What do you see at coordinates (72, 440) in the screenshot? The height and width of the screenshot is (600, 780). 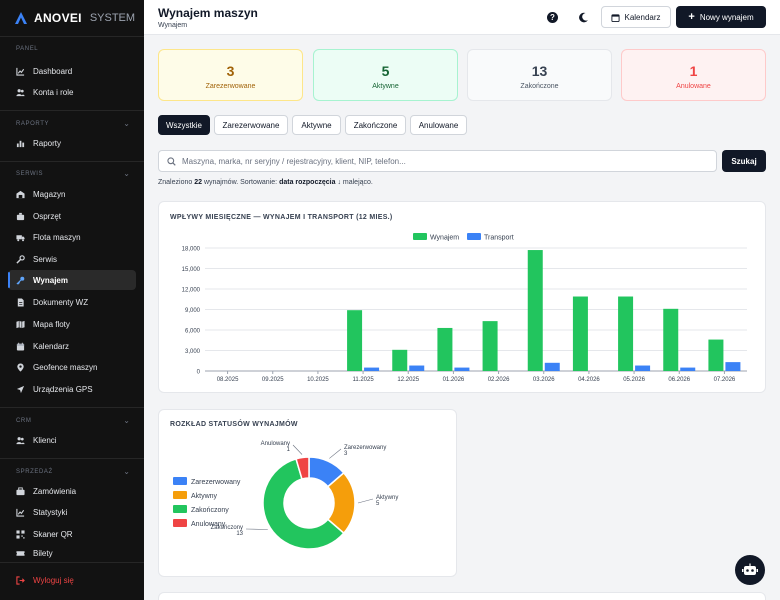 I see `sidebar-item-clients: Klienci` at bounding box center [72, 440].